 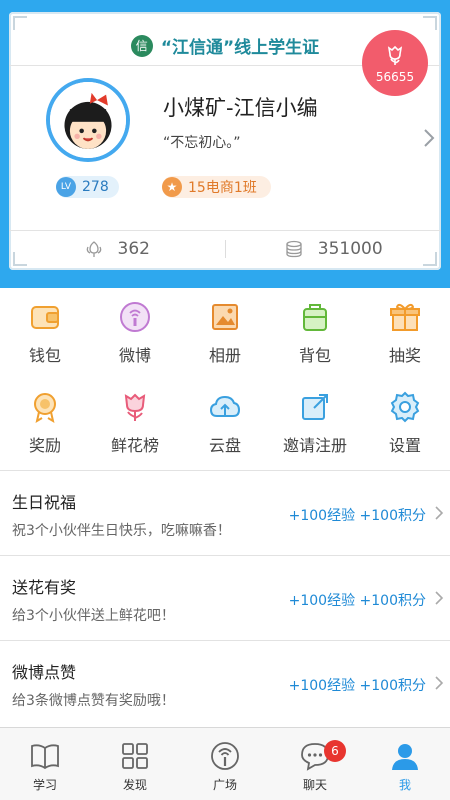 I want to click on weibo-icon, so click(x=135, y=317).